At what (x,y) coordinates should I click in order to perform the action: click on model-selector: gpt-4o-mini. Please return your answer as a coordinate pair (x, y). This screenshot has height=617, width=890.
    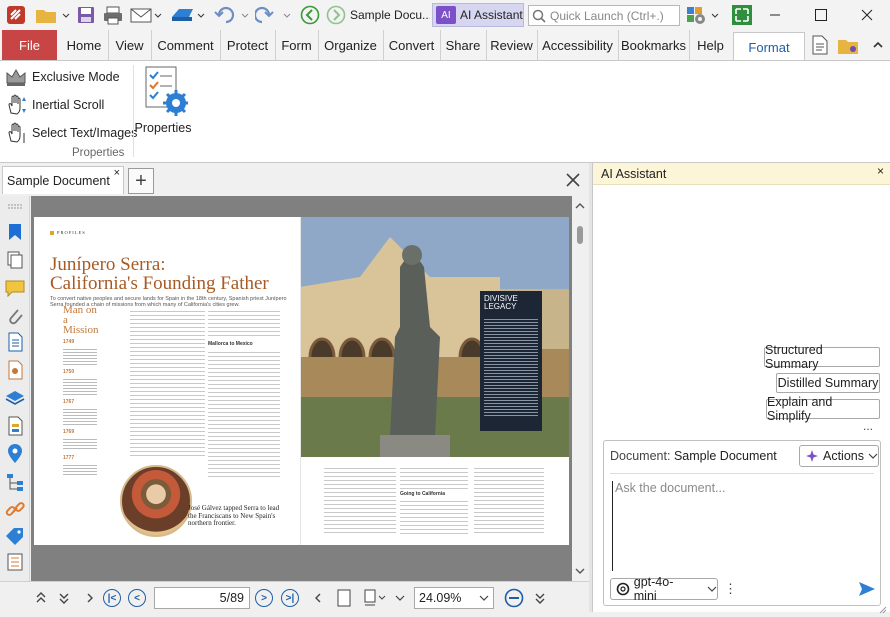
    Looking at the image, I should click on (664, 589).